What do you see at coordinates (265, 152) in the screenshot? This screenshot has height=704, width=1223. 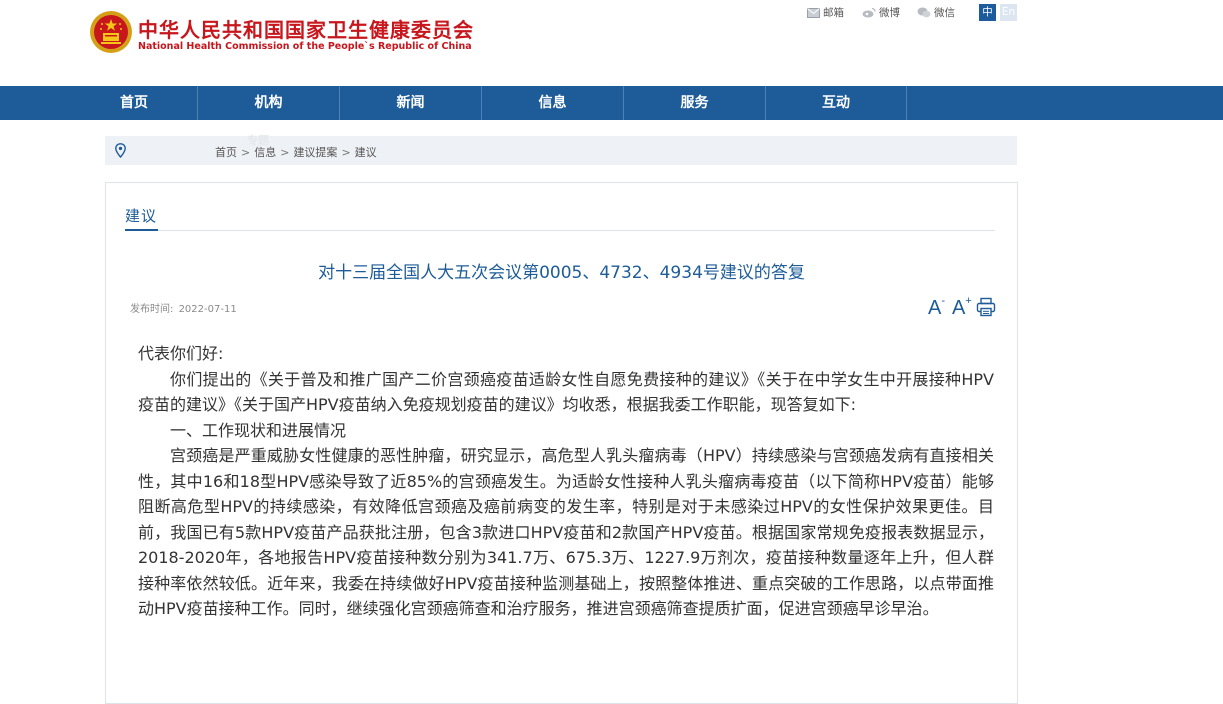 I see `breadcrumb-information: 信息` at bounding box center [265, 152].